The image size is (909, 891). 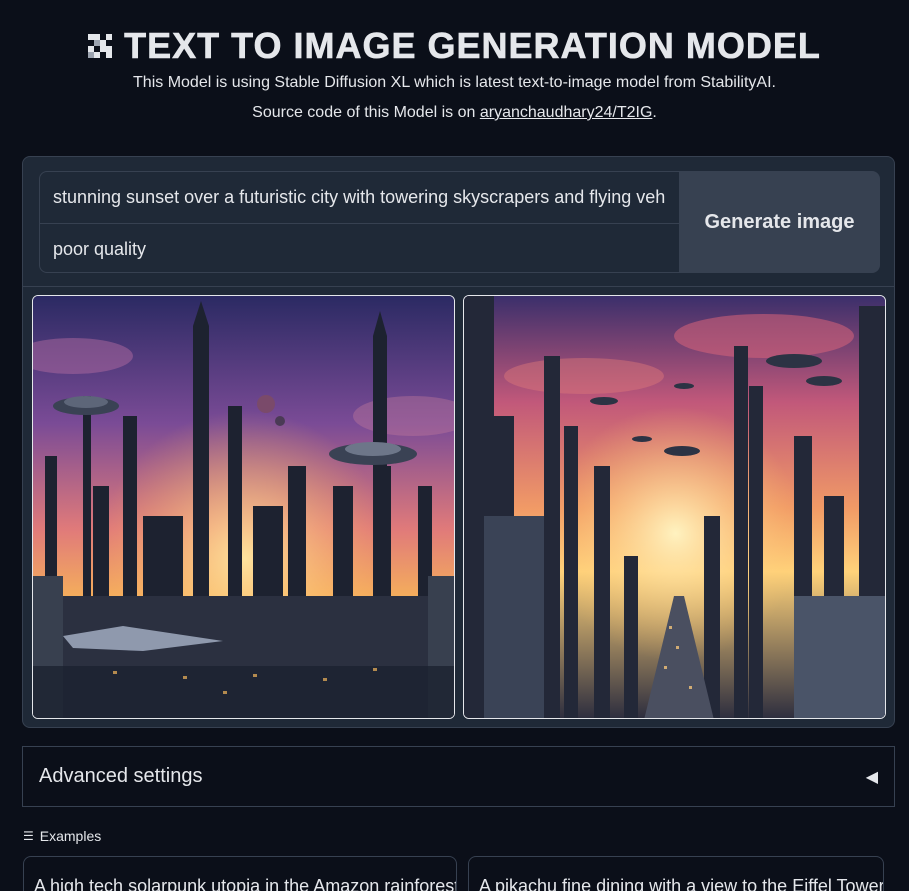 What do you see at coordinates (458, 286) in the screenshot?
I see `panel-divider` at bounding box center [458, 286].